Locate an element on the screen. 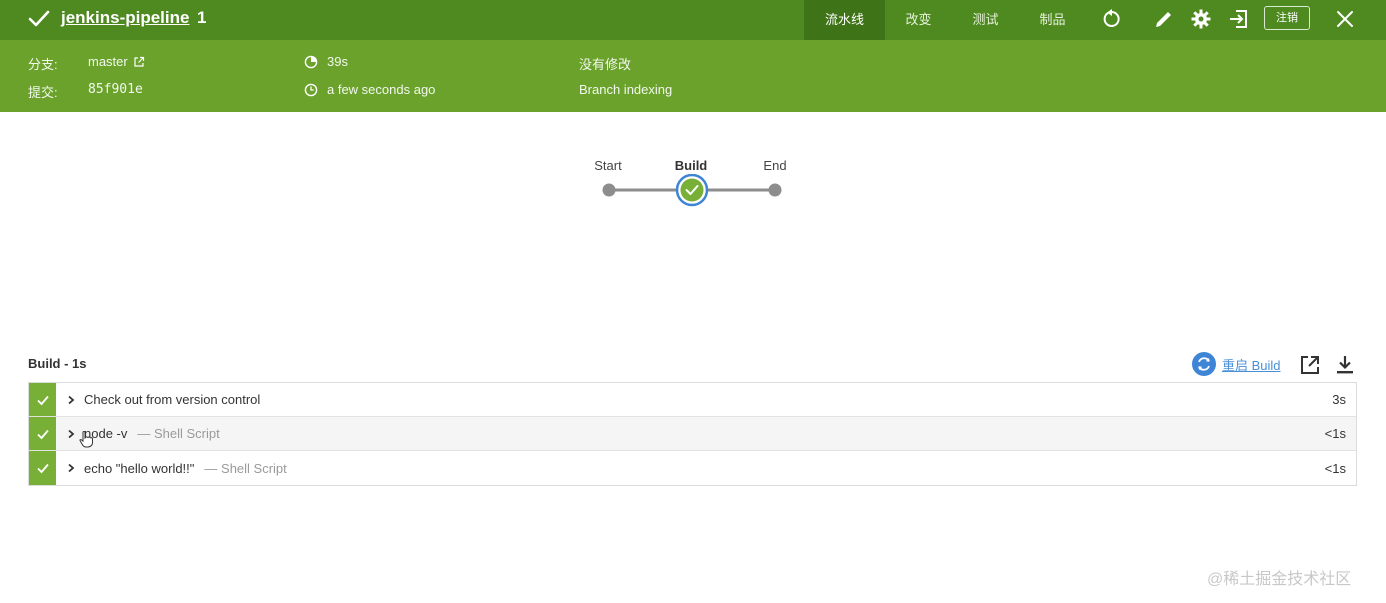  pipeline-graph: Start Build End is located at coordinates (695, 185).